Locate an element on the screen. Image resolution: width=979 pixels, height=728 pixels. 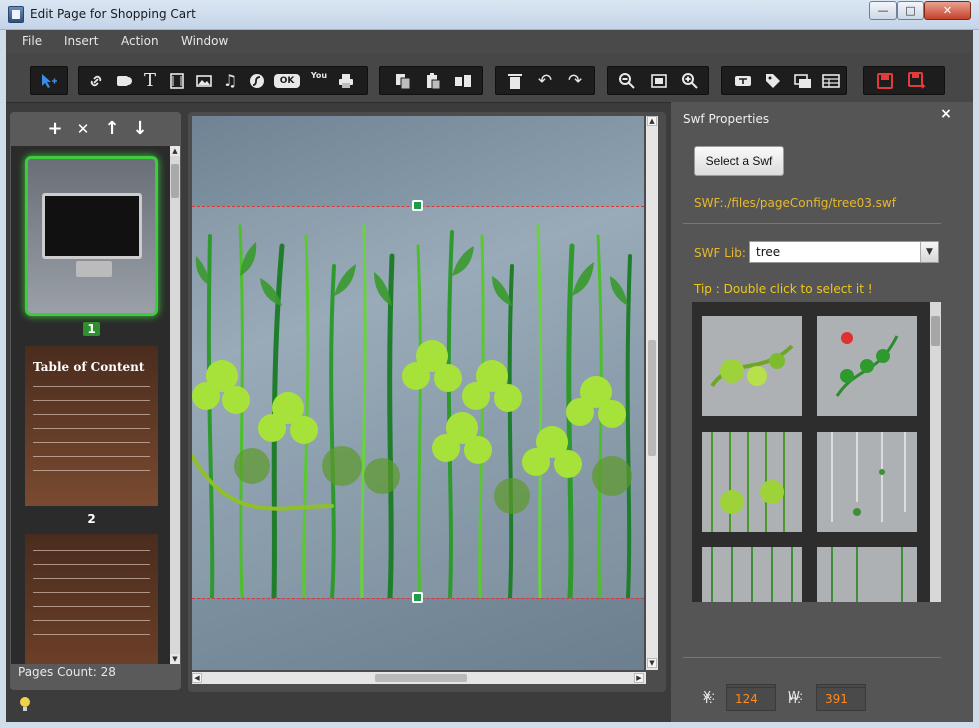
close-window-button: ✕ is located at coordinates (947, 10).